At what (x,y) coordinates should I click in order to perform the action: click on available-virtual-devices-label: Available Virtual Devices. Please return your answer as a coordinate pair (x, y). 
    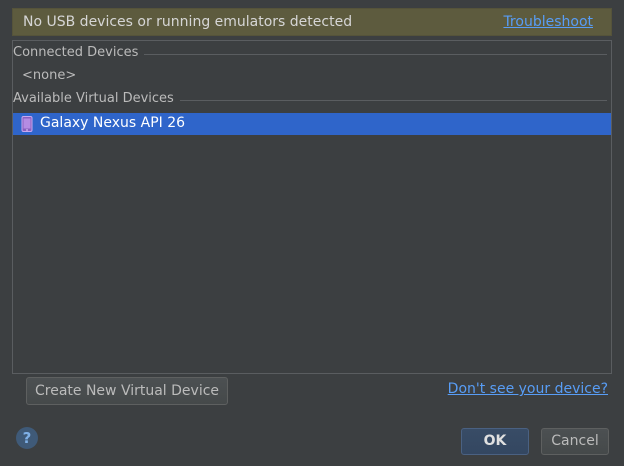
    Looking at the image, I should click on (96, 98).